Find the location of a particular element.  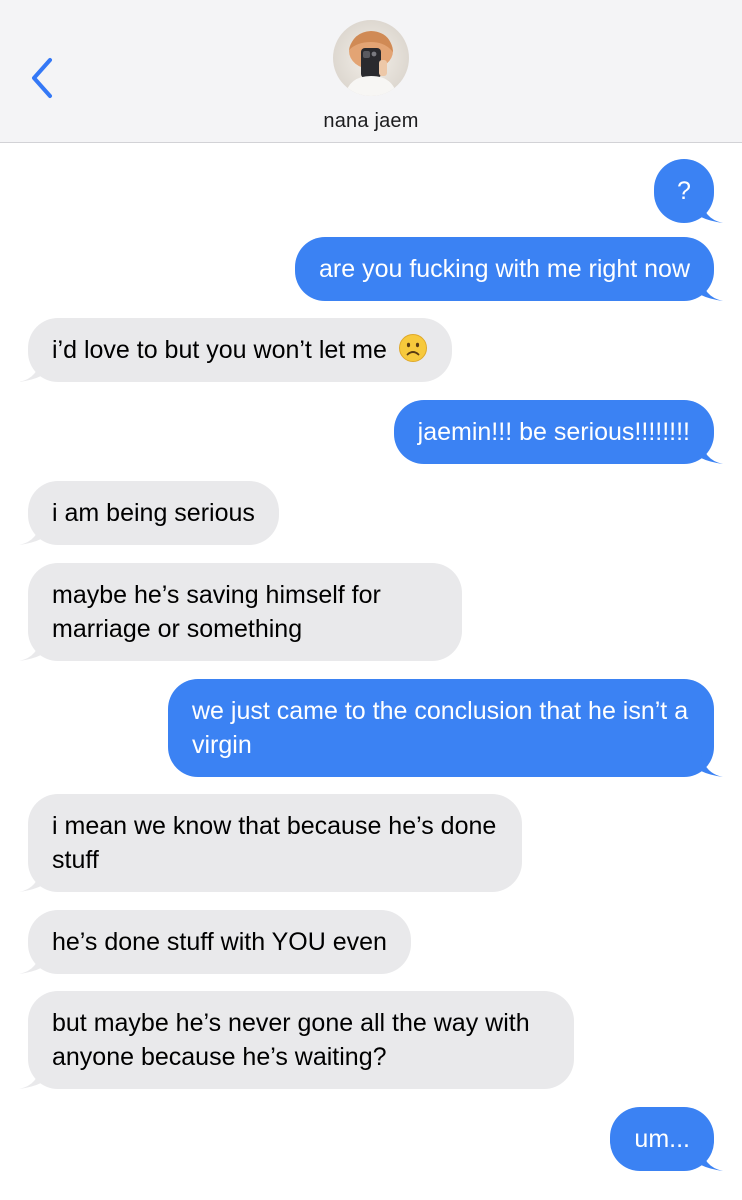

incoming-message-bubble: i am being serious is located at coordinates (149, 513).